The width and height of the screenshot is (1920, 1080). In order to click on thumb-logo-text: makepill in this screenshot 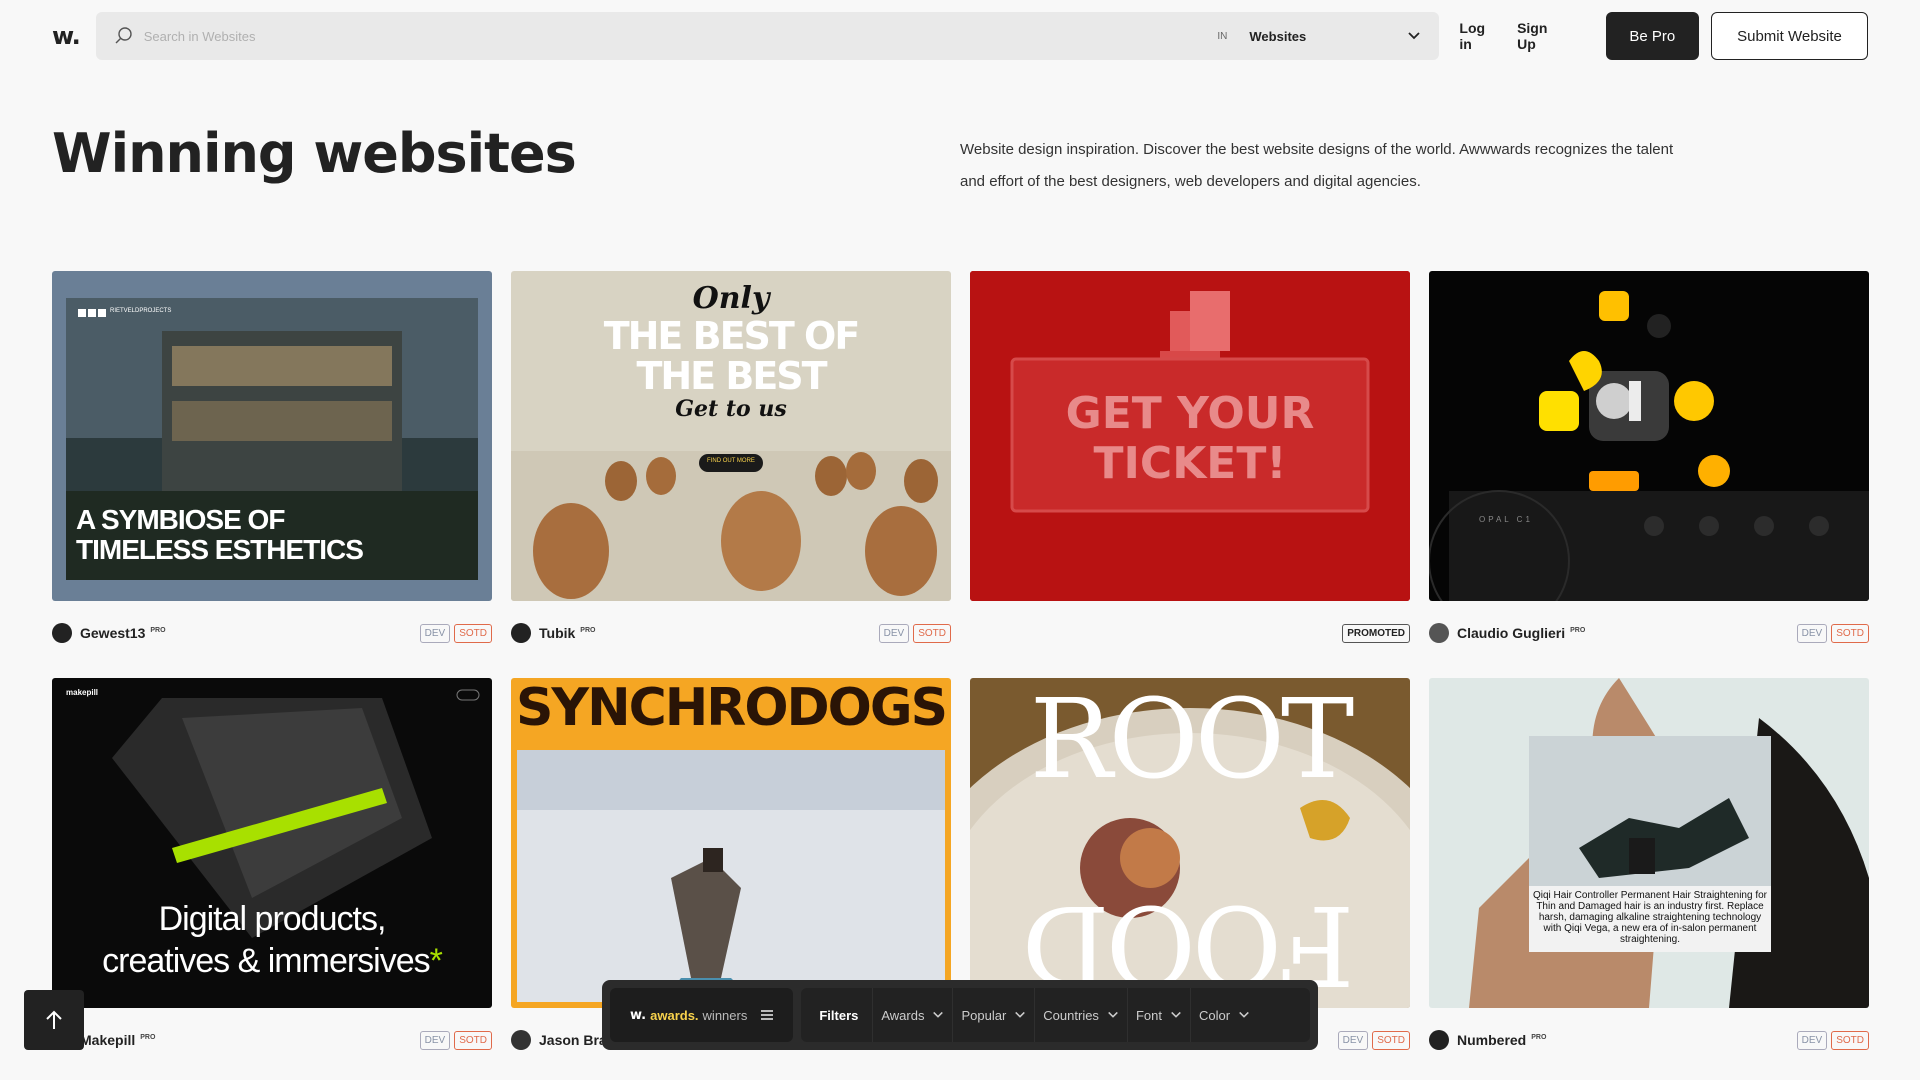, I will do `click(82, 692)`.